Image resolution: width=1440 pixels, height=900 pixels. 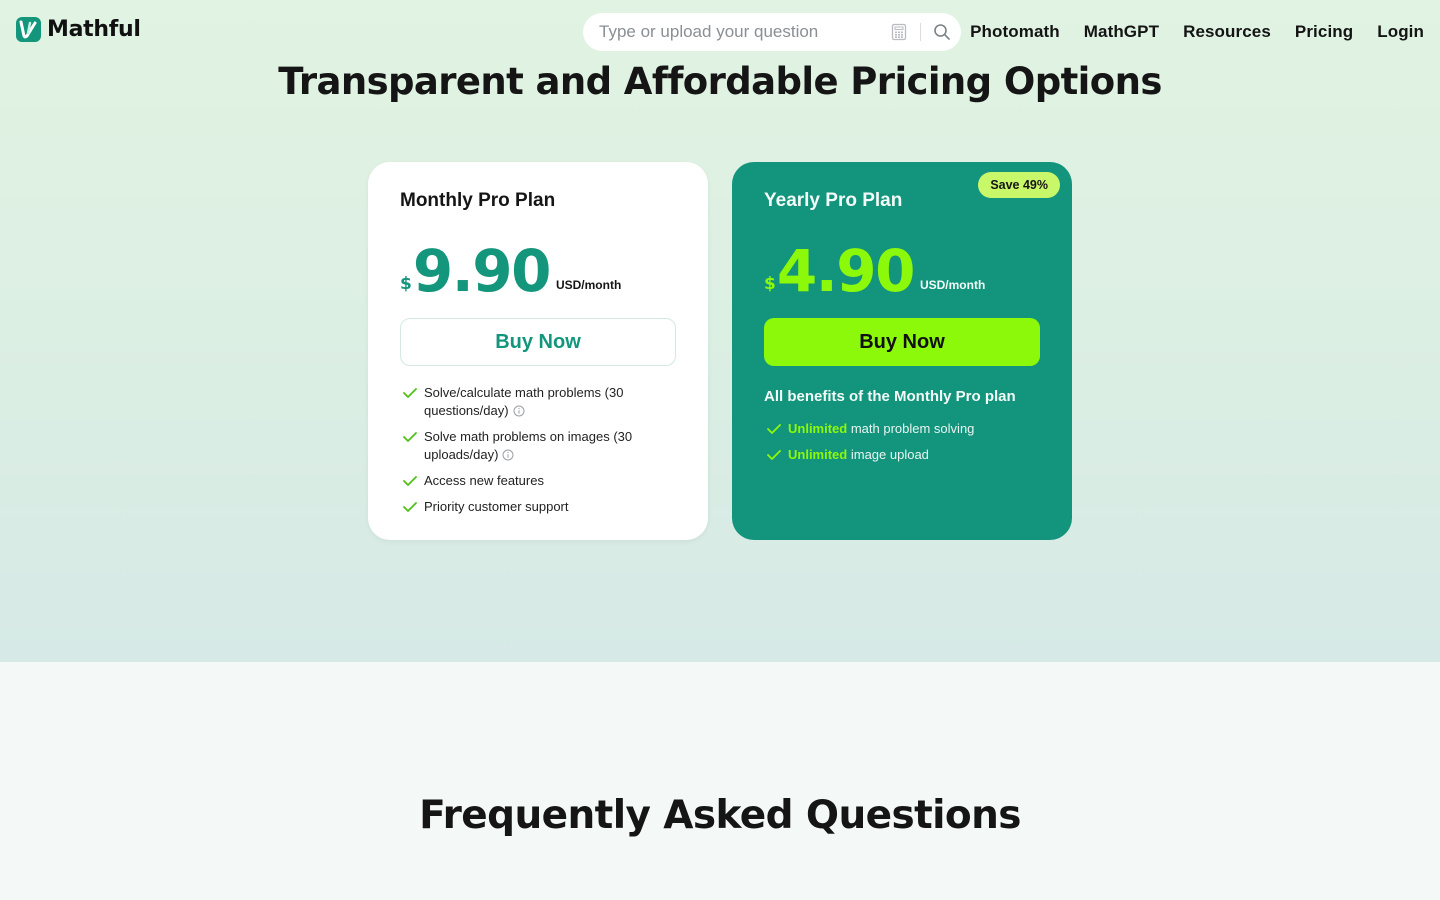 I want to click on logo: Mathful, so click(x=78, y=29).